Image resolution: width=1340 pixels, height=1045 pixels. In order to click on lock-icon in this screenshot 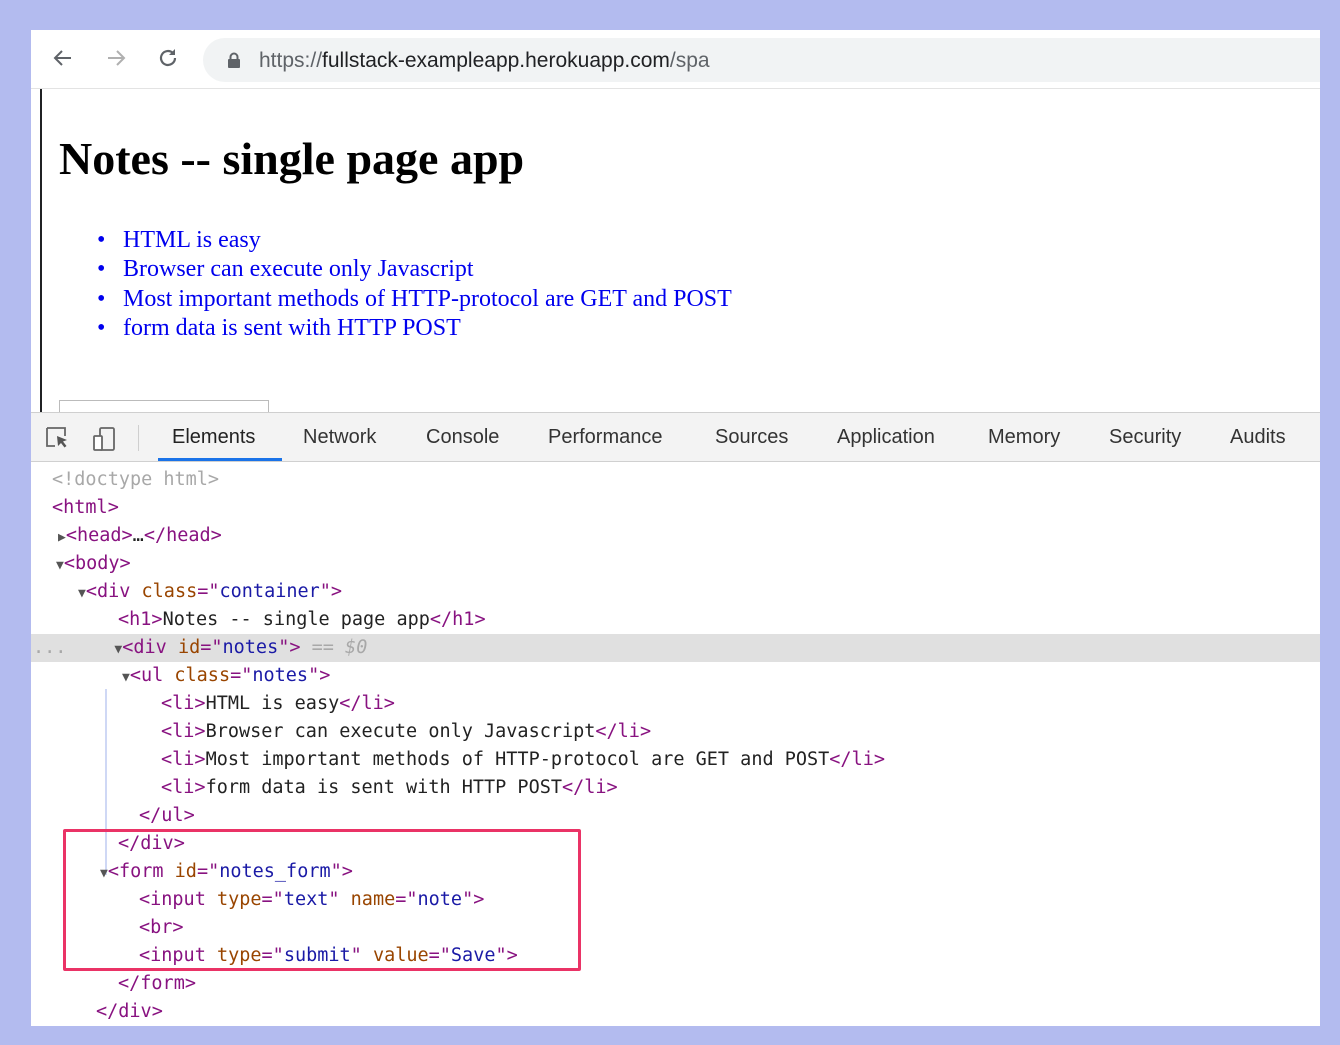, I will do `click(234, 60)`.